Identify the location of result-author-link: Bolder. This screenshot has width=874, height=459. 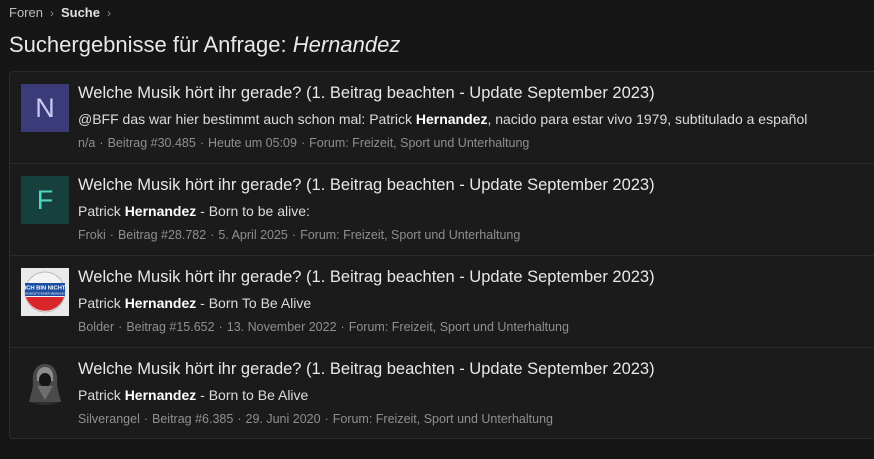
(96, 327).